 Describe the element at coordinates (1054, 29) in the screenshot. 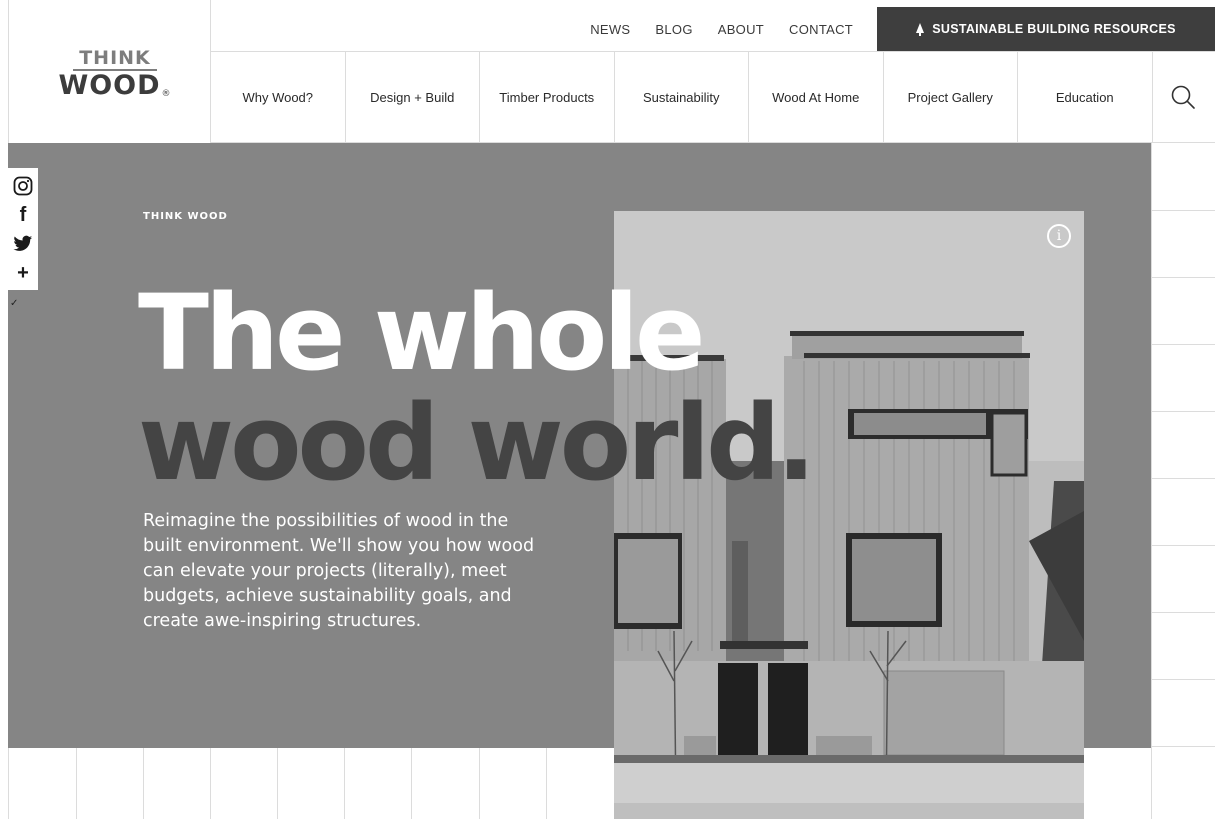

I see `sustainable-resources-label: SUSTAINABLE BUILDING RESOURCES` at that location.